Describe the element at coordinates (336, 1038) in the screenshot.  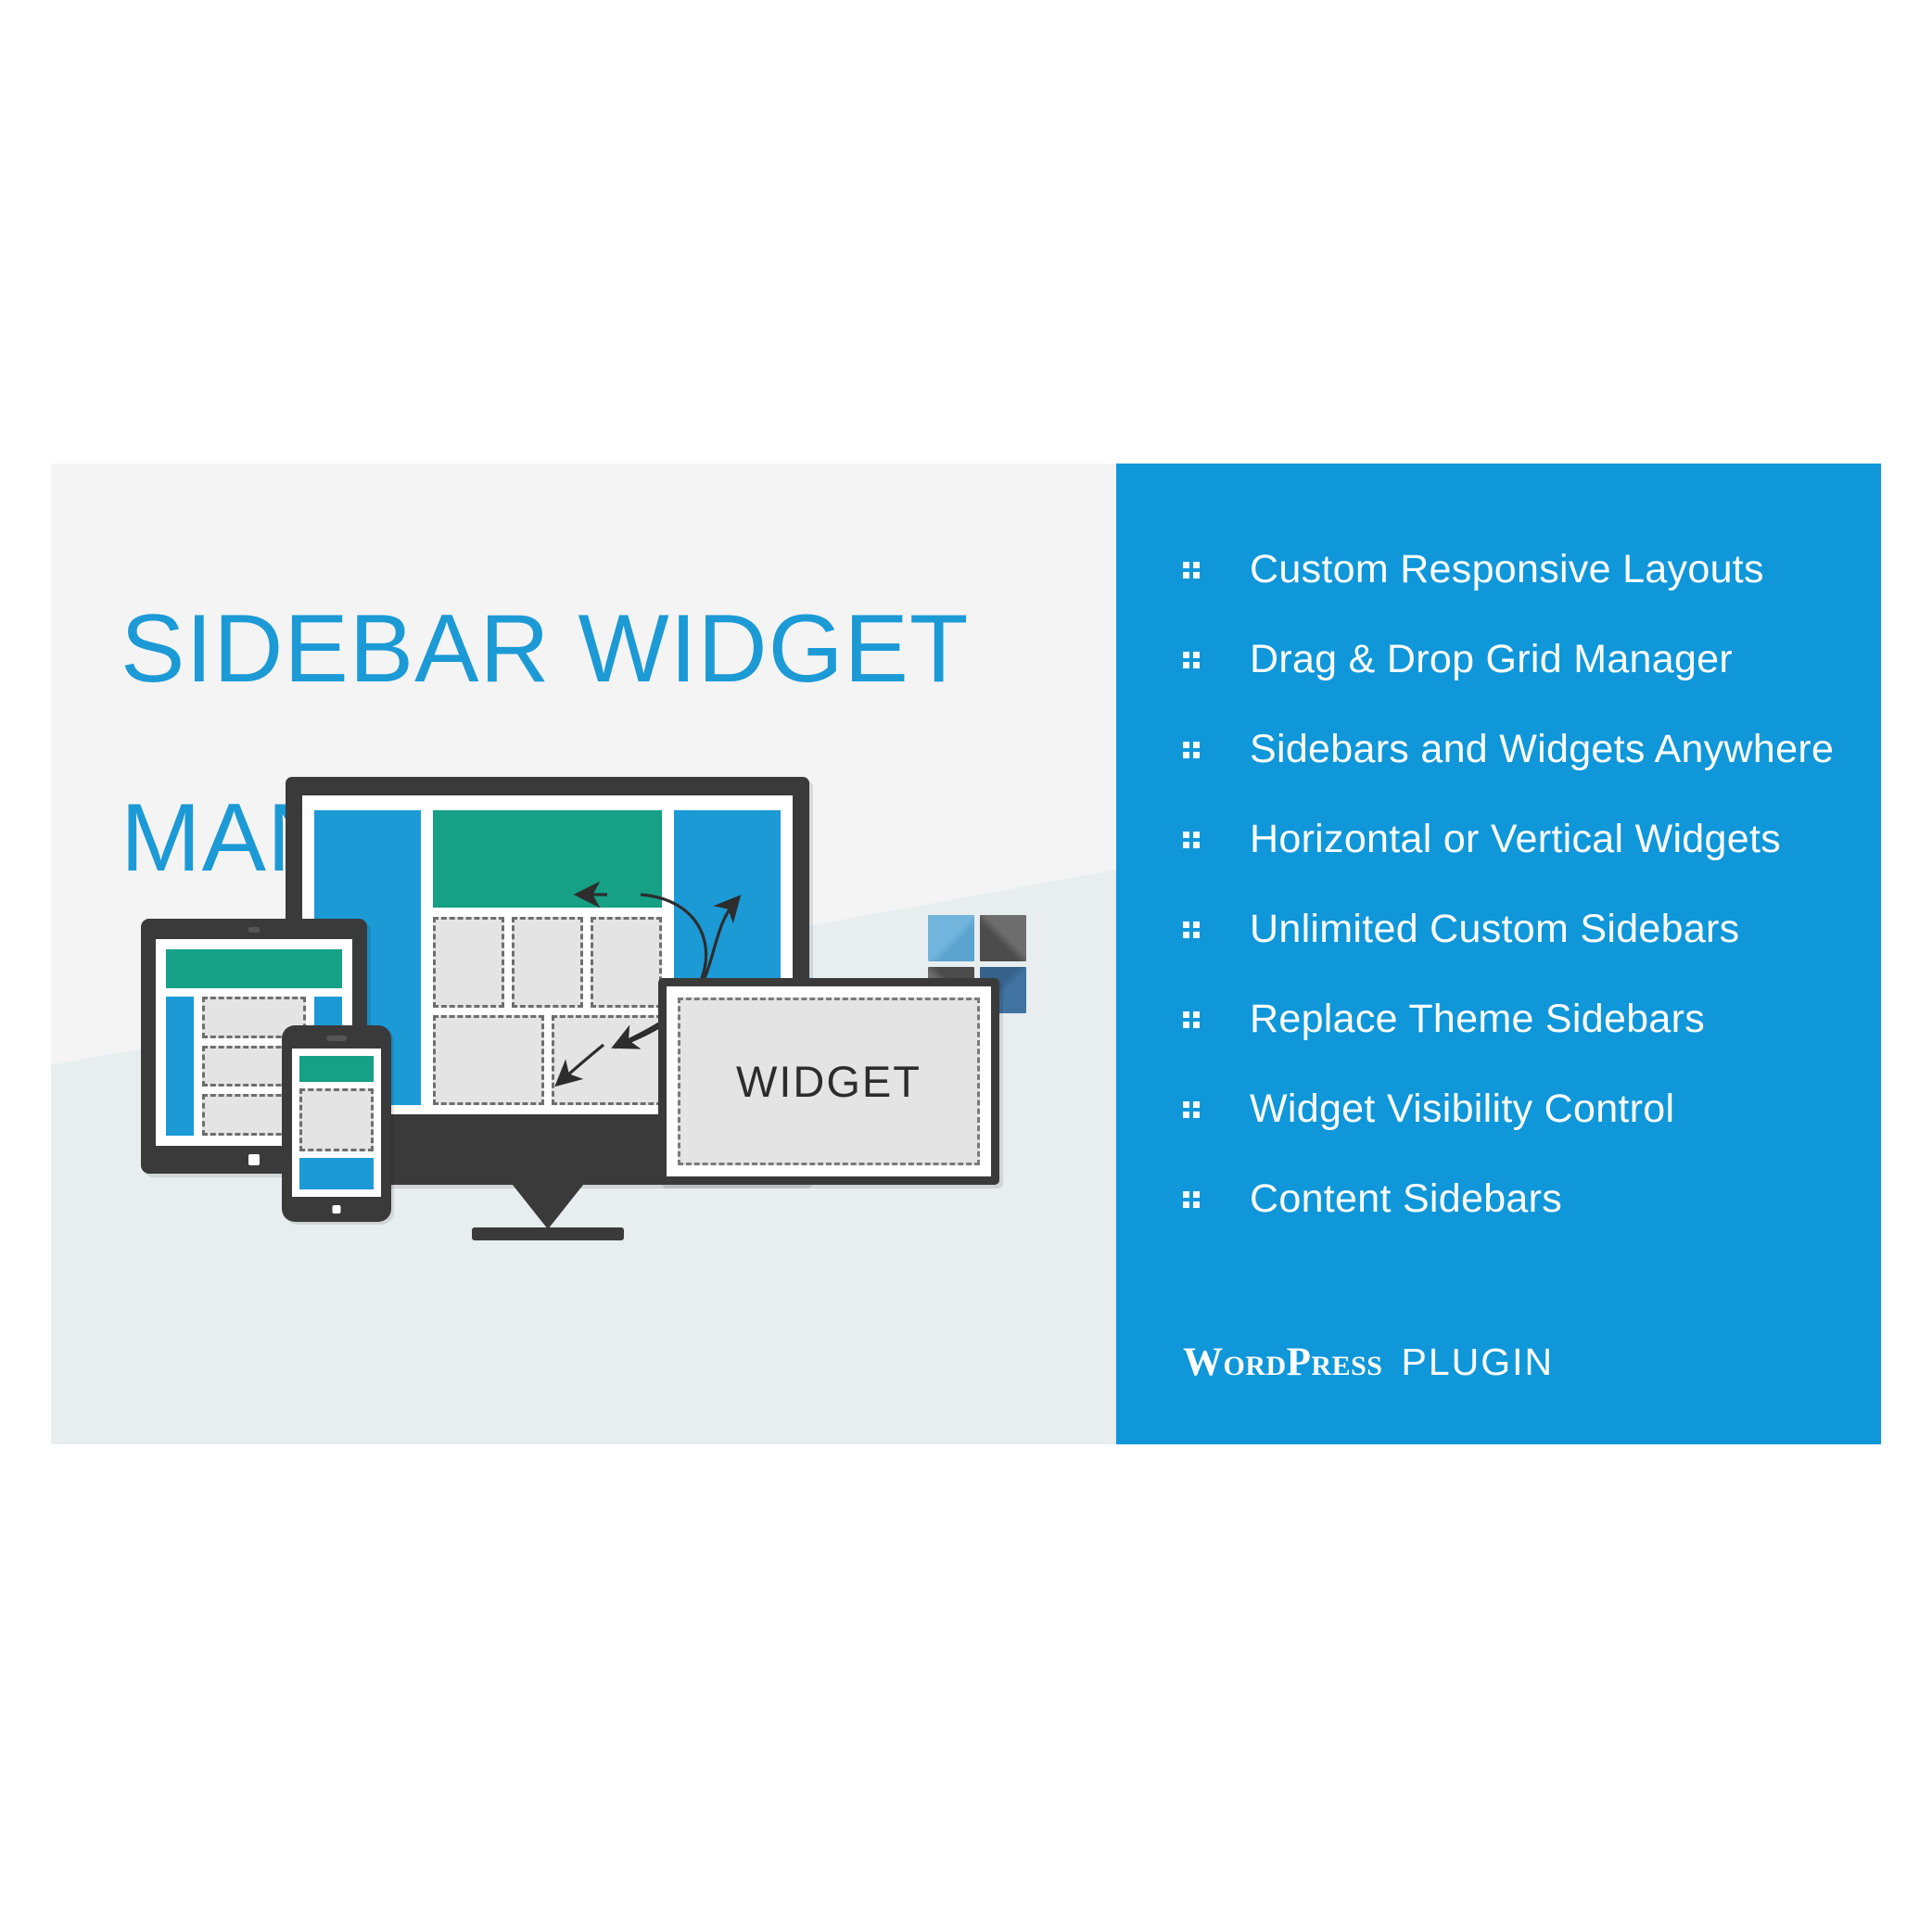
I see `phone-speaker-icon` at that location.